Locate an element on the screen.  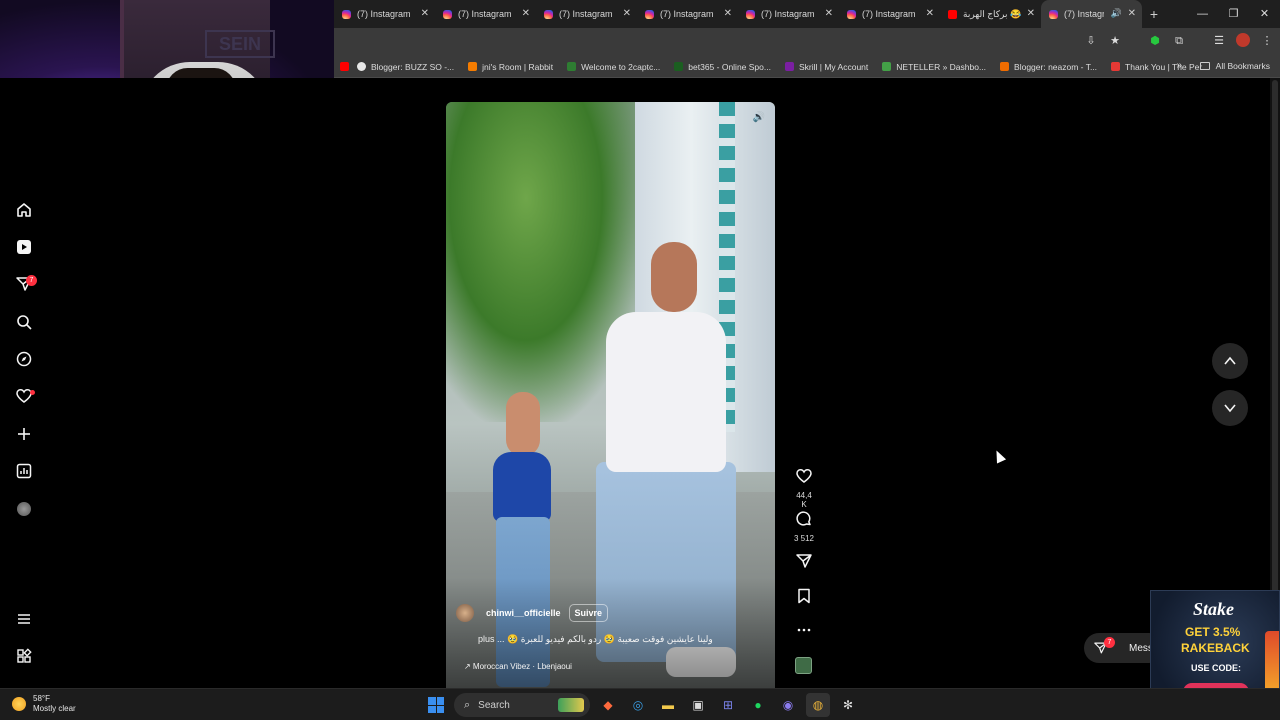
menu-hamburger-icon is located at coordinates (24, 619).